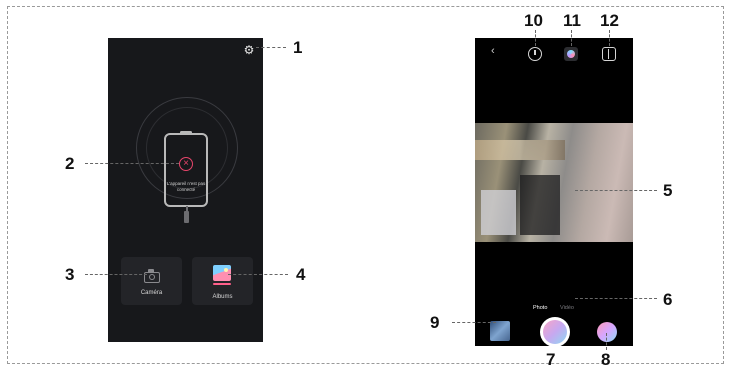 The width and height of the screenshot is (733, 372). What do you see at coordinates (572, 20) in the screenshot?
I see `callout-11: 11` at bounding box center [572, 20].